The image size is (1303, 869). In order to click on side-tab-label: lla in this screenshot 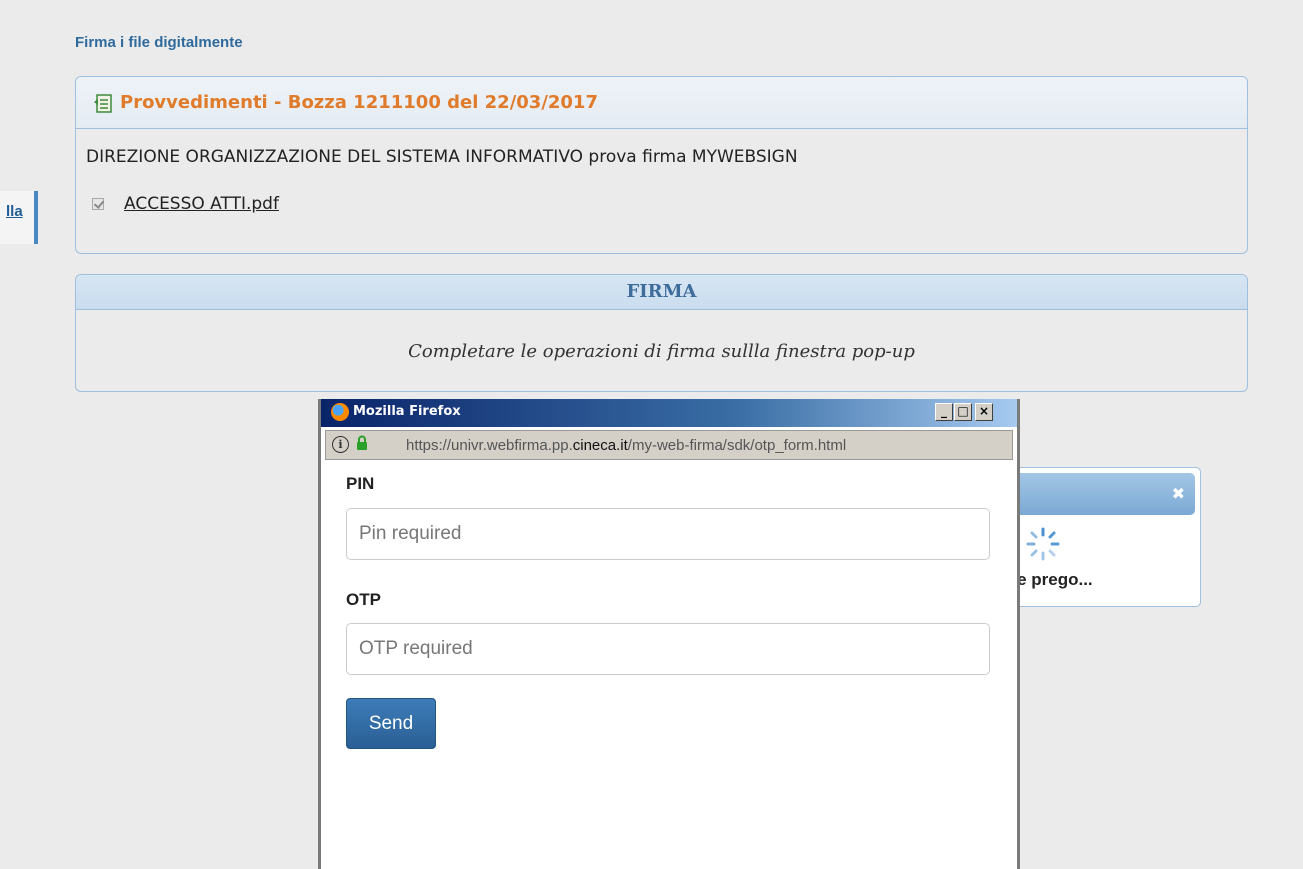, I will do `click(14, 211)`.